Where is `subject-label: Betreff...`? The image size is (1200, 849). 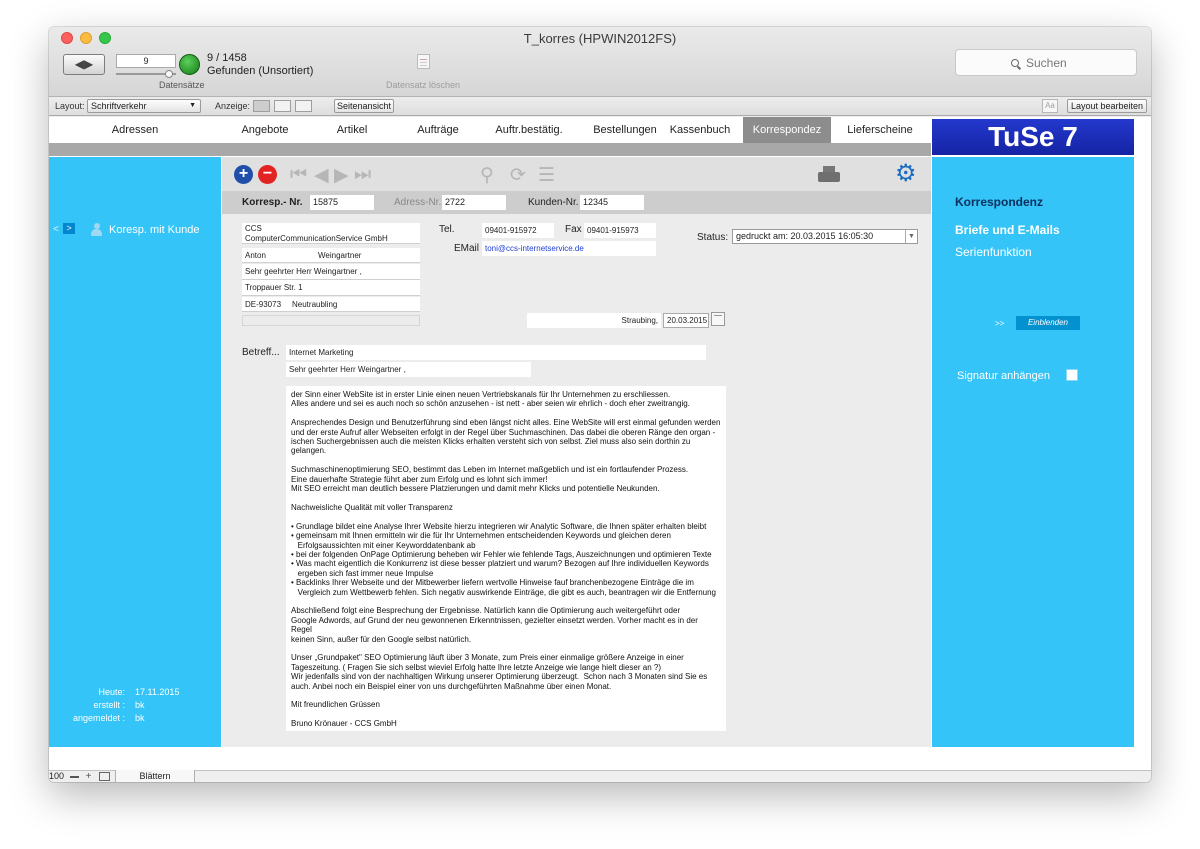
subject-label: Betreff... is located at coordinates (261, 352).